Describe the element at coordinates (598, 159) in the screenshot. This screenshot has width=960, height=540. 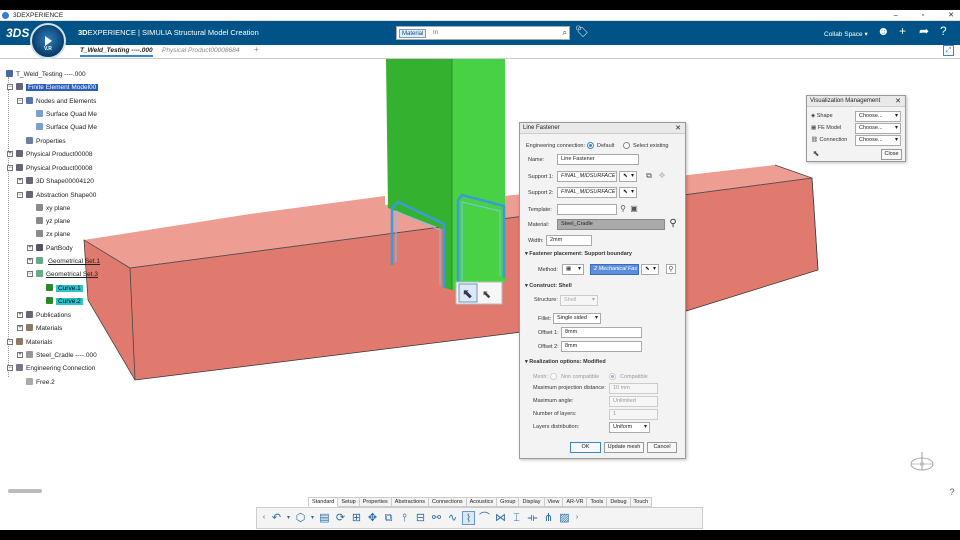
I see `name-field: Line Fastener` at that location.